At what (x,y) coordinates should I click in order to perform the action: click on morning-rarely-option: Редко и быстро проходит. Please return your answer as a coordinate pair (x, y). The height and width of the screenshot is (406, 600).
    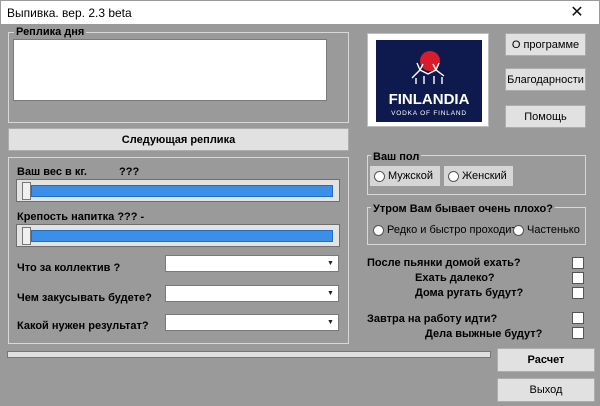
    Looking at the image, I should click on (443, 230).